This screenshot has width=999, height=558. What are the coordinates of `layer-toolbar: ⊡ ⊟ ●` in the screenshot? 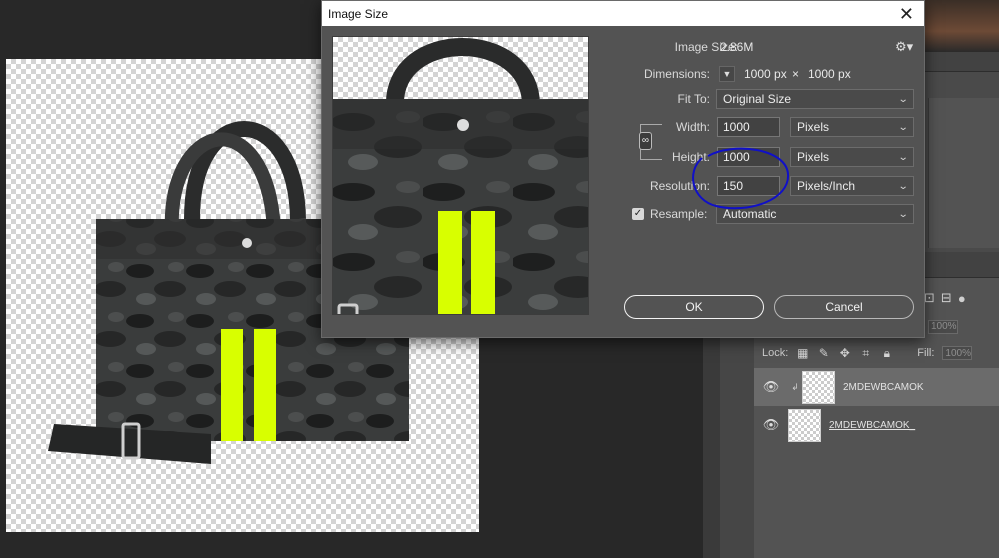 It's located at (961, 298).